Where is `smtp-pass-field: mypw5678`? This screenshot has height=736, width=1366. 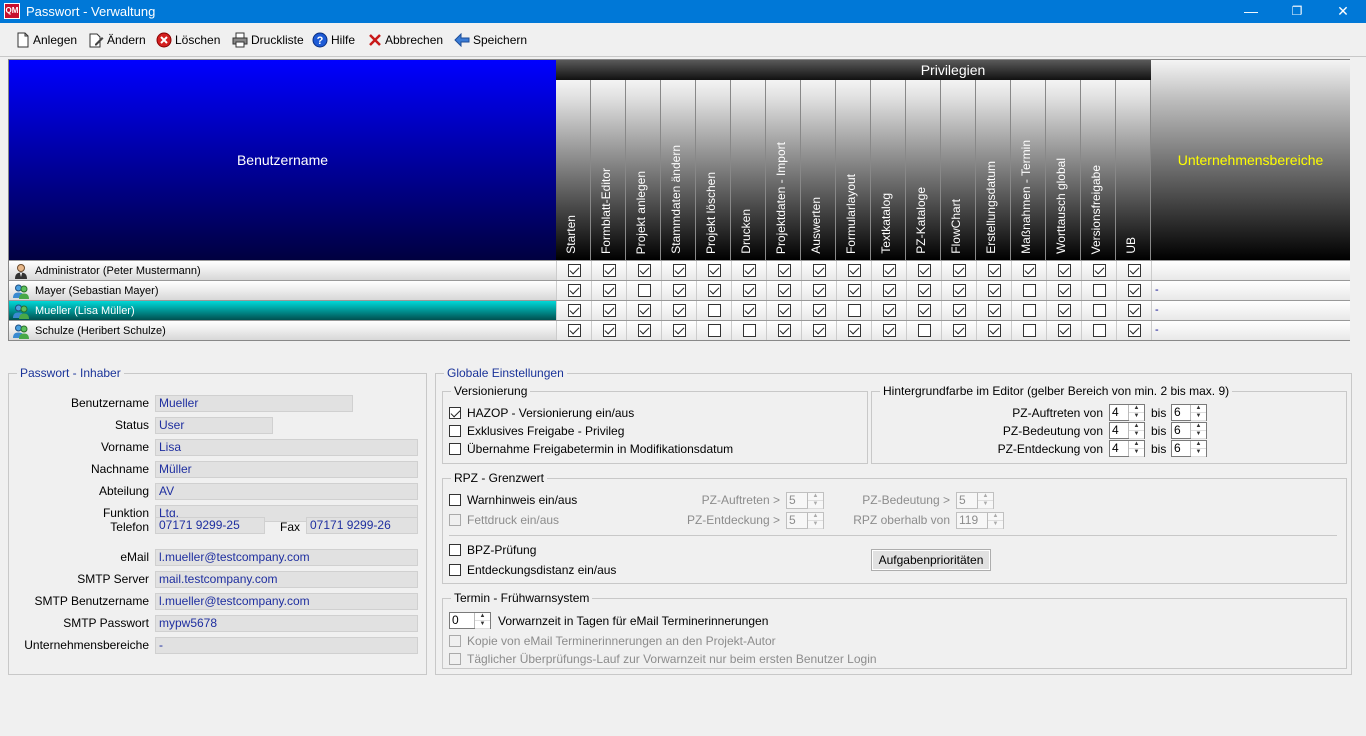 smtp-pass-field: mypw5678 is located at coordinates (286, 623).